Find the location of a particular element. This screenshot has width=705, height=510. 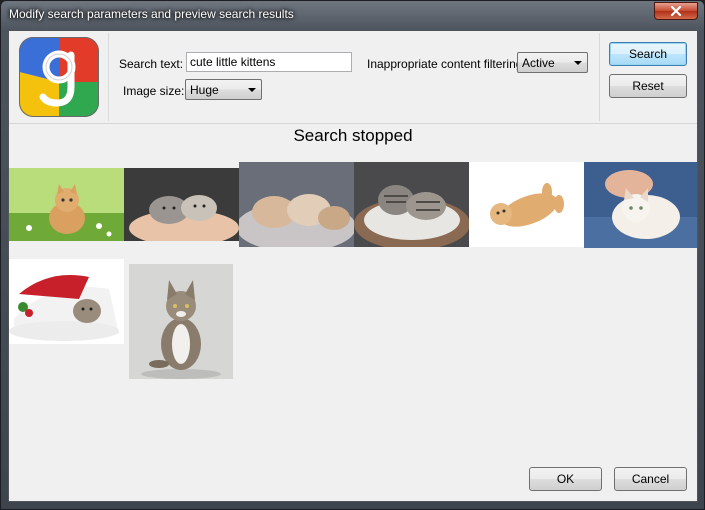

search-status: Search stopped is located at coordinates (353, 135).